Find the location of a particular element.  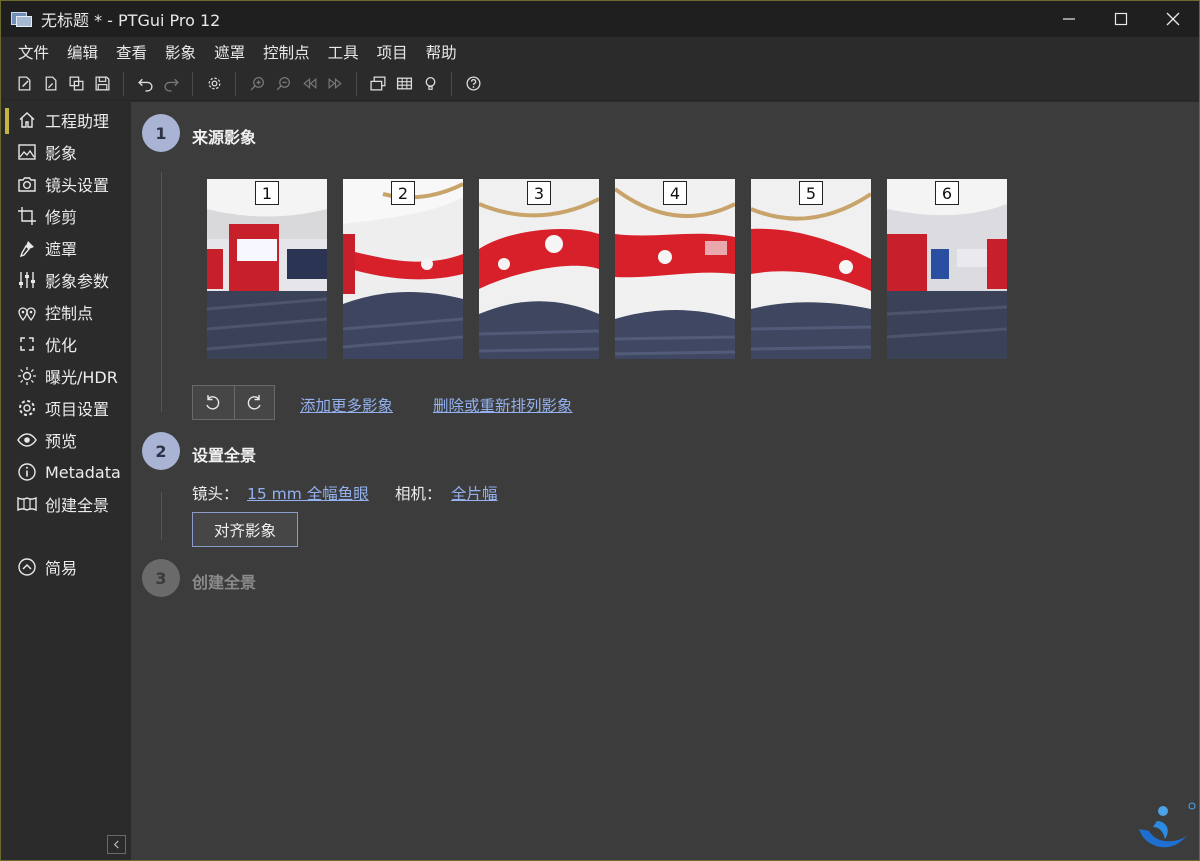

menu-tools: 工具 is located at coordinates (343, 52).